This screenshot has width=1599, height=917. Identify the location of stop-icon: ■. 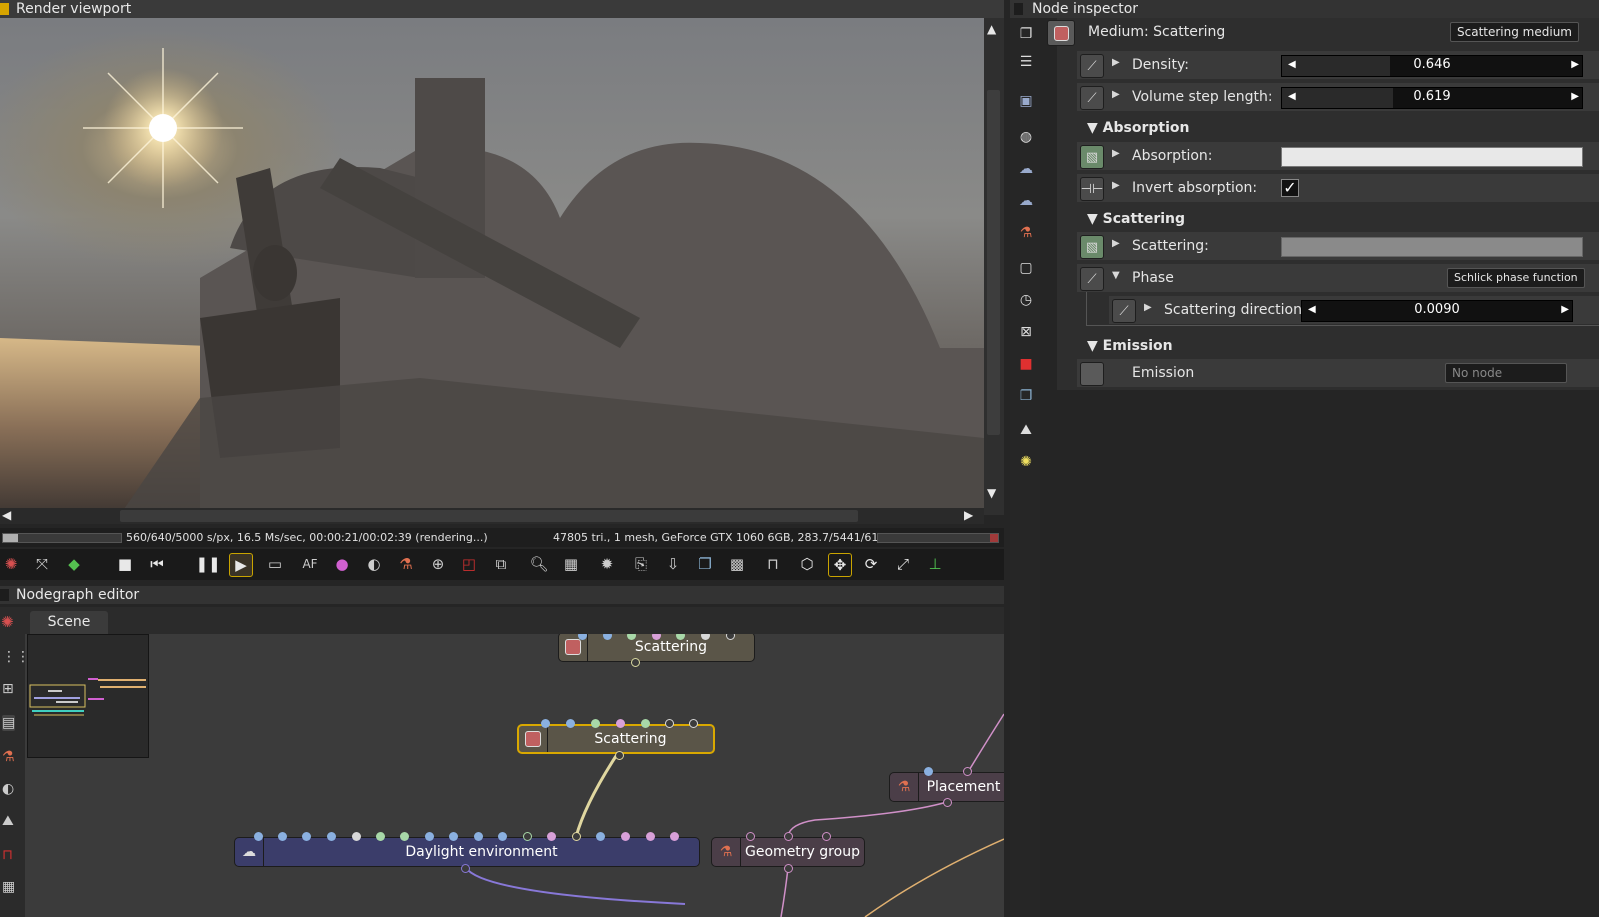
(125, 564).